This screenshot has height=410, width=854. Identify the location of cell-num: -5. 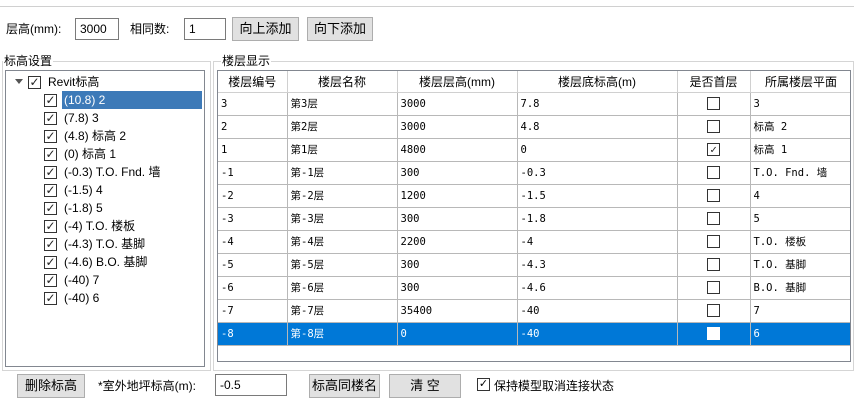
(253, 265).